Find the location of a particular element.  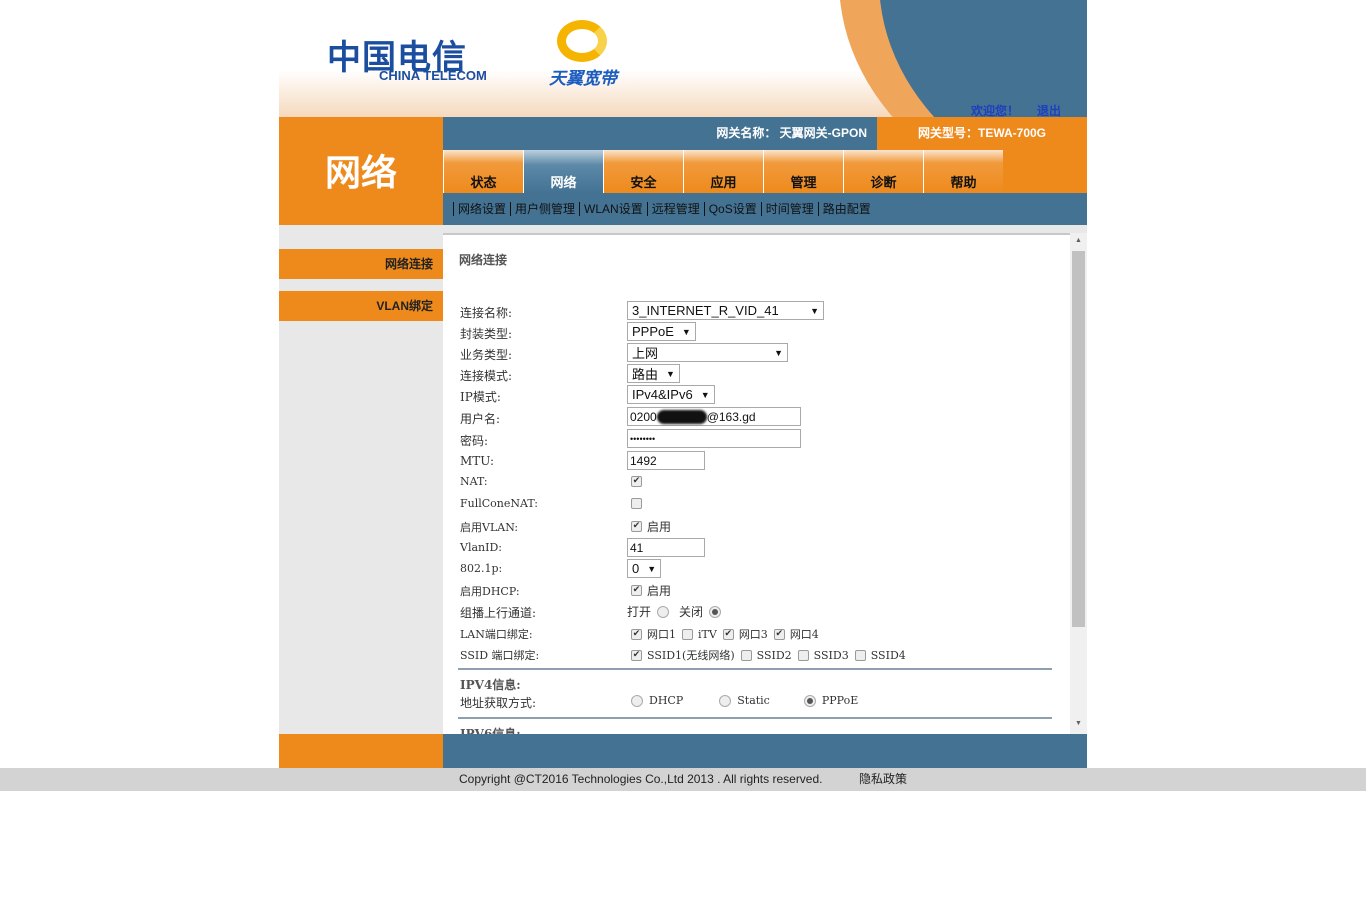

multicast-on-radio is located at coordinates (663, 611).